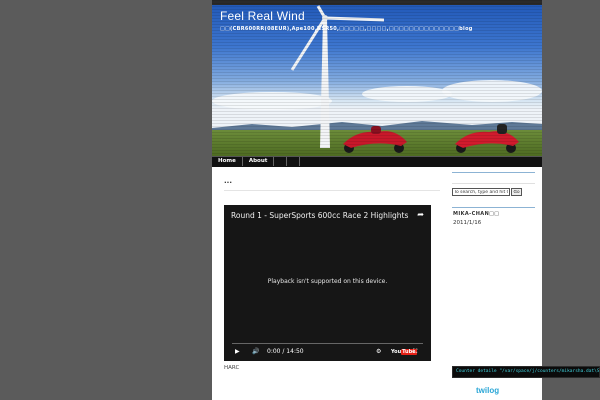 This screenshot has height=400, width=600. Describe the element at coordinates (481, 192) in the screenshot. I see `search-input` at that location.